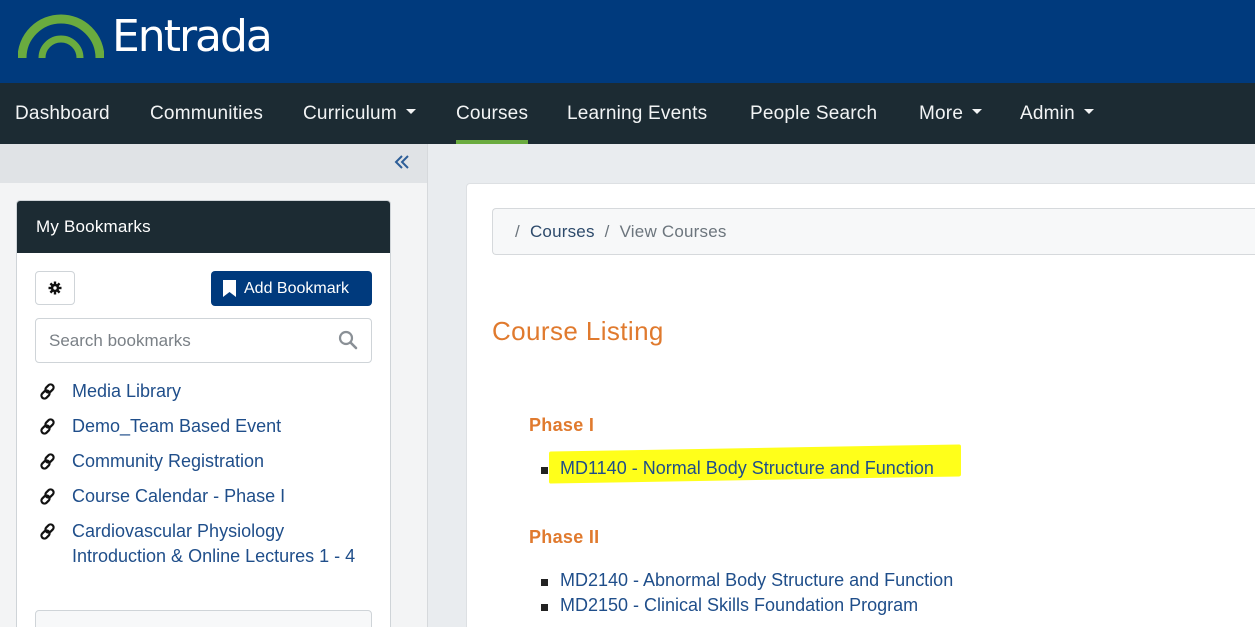  I want to click on nav-label: People Search, so click(814, 113).